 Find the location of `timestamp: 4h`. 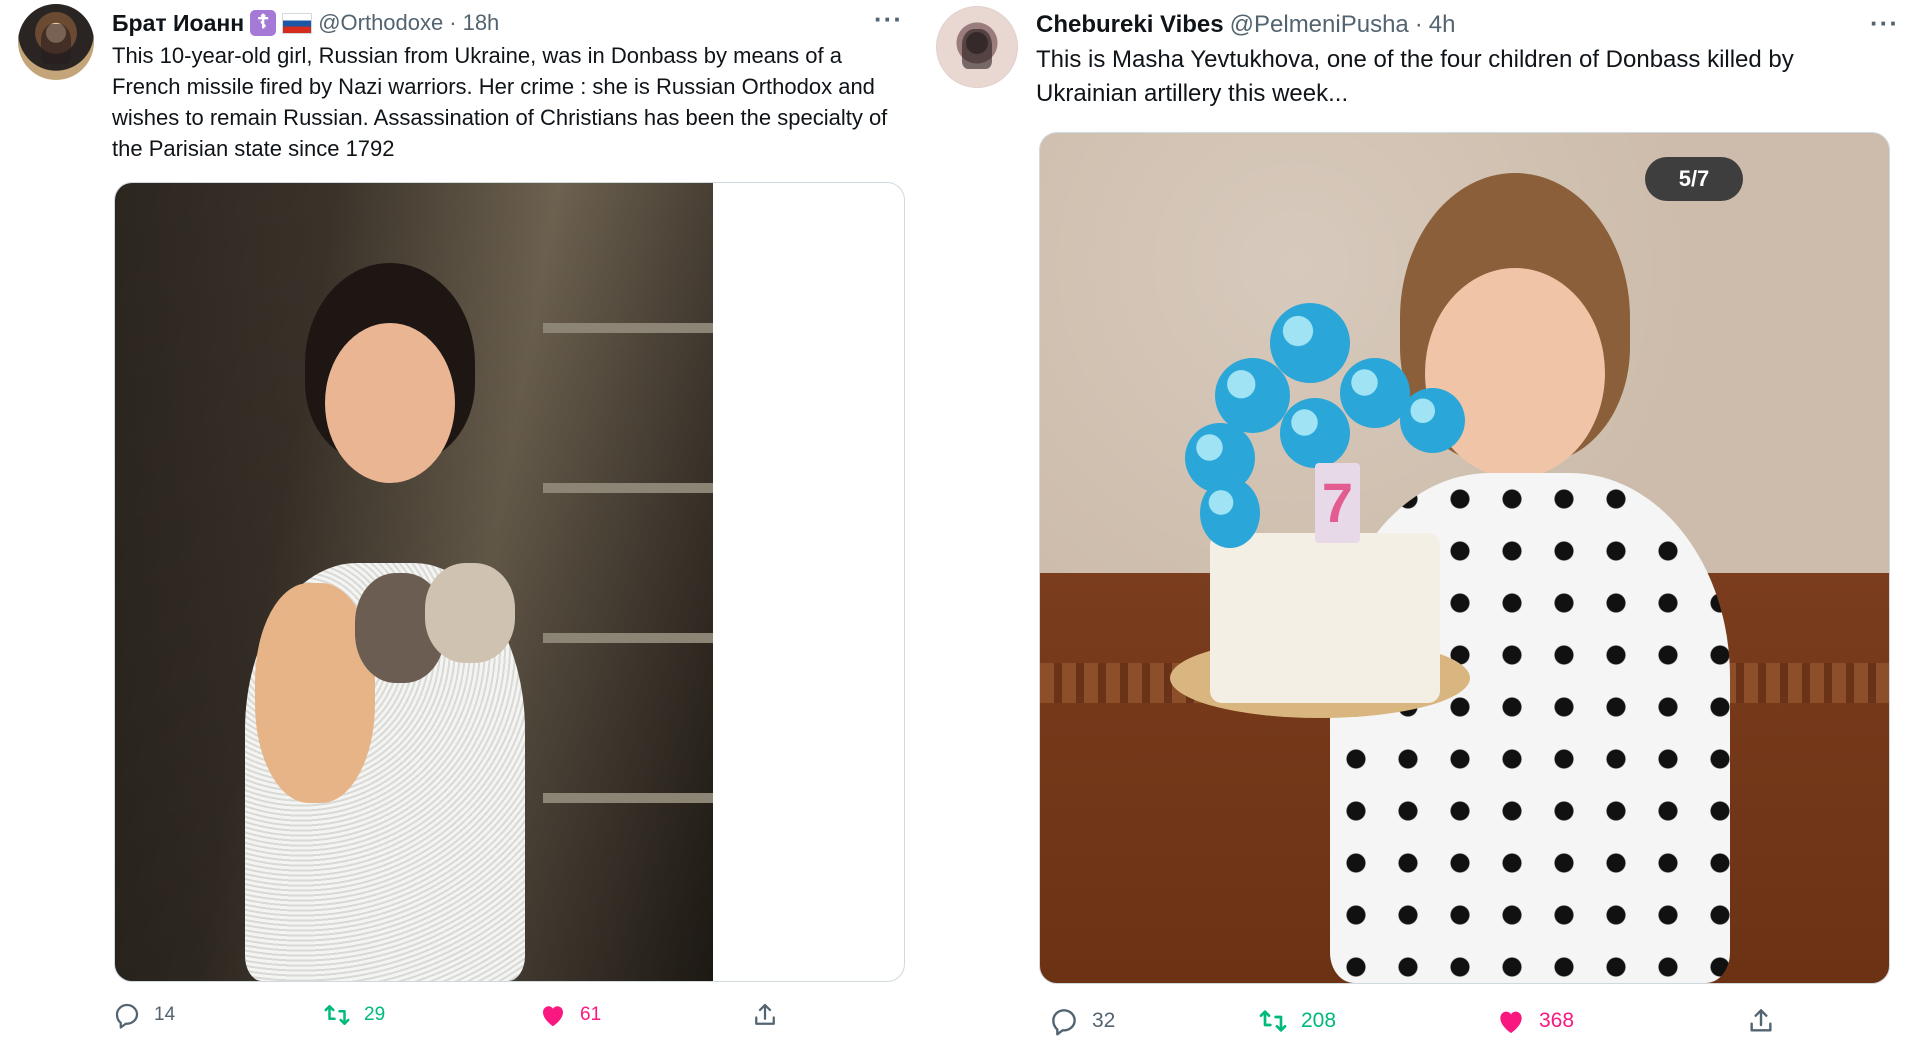

timestamp: 4h is located at coordinates (1442, 25).